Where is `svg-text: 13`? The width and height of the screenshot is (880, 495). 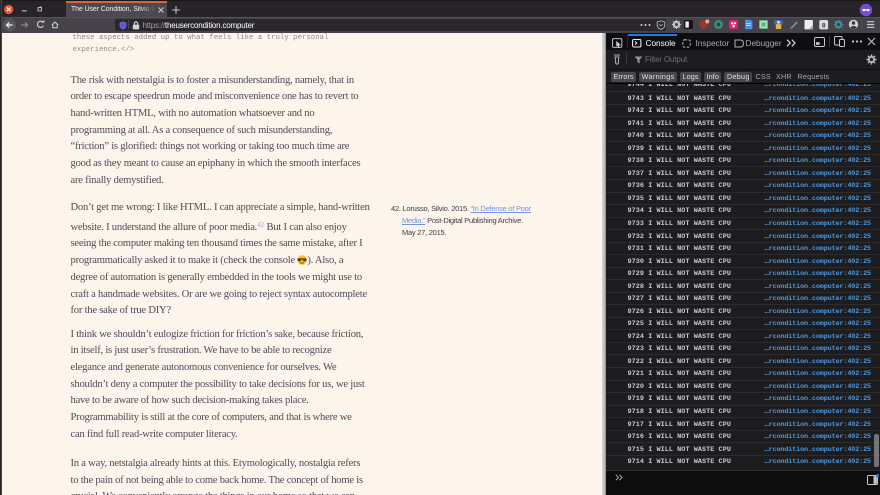 svg-text: 13 is located at coordinates (708, 22).